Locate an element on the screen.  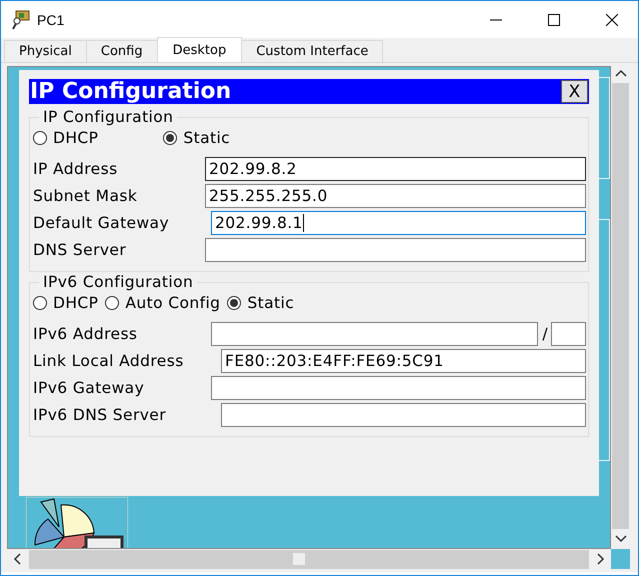
scrollbar-corner is located at coordinates (620, 559).